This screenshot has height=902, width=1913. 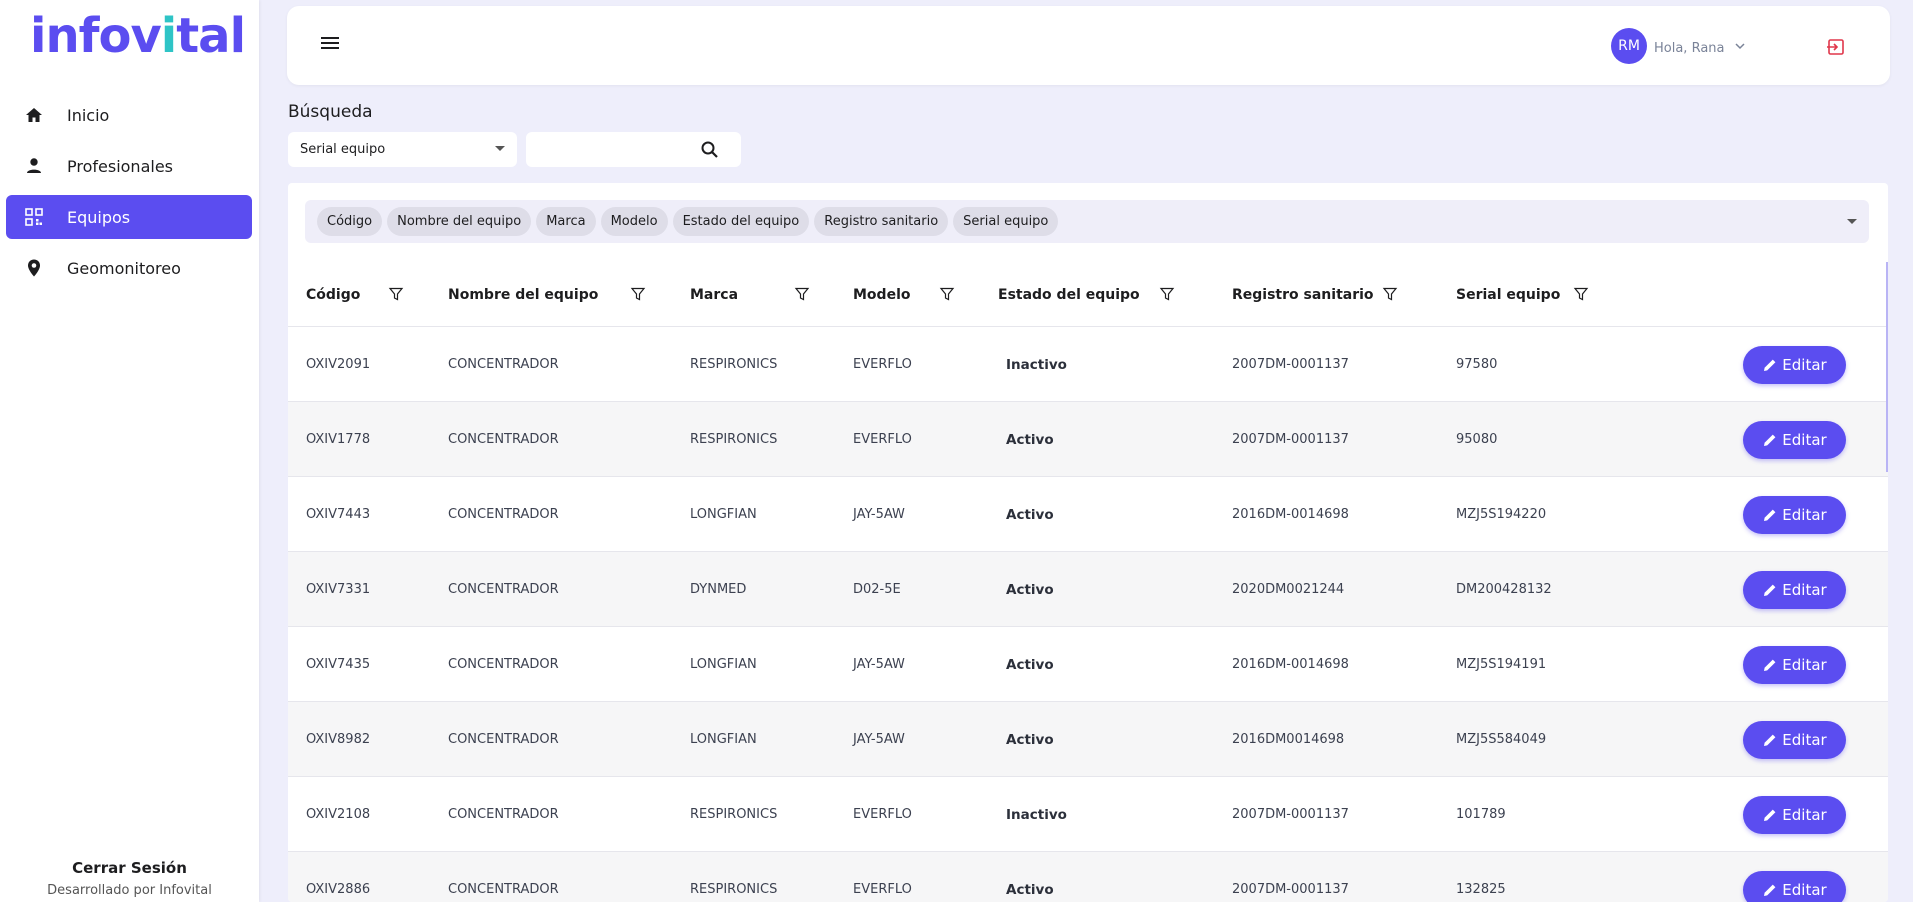 What do you see at coordinates (129, 115) in the screenshot?
I see `sidebar-item-inicio: Inicio` at bounding box center [129, 115].